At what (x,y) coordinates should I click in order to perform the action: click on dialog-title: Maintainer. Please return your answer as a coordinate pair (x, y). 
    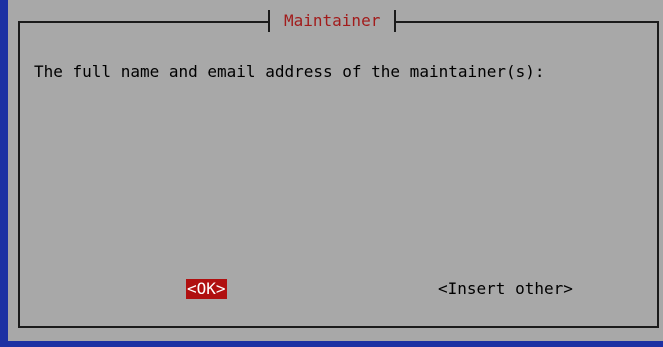
    Looking at the image, I should click on (332, 20).